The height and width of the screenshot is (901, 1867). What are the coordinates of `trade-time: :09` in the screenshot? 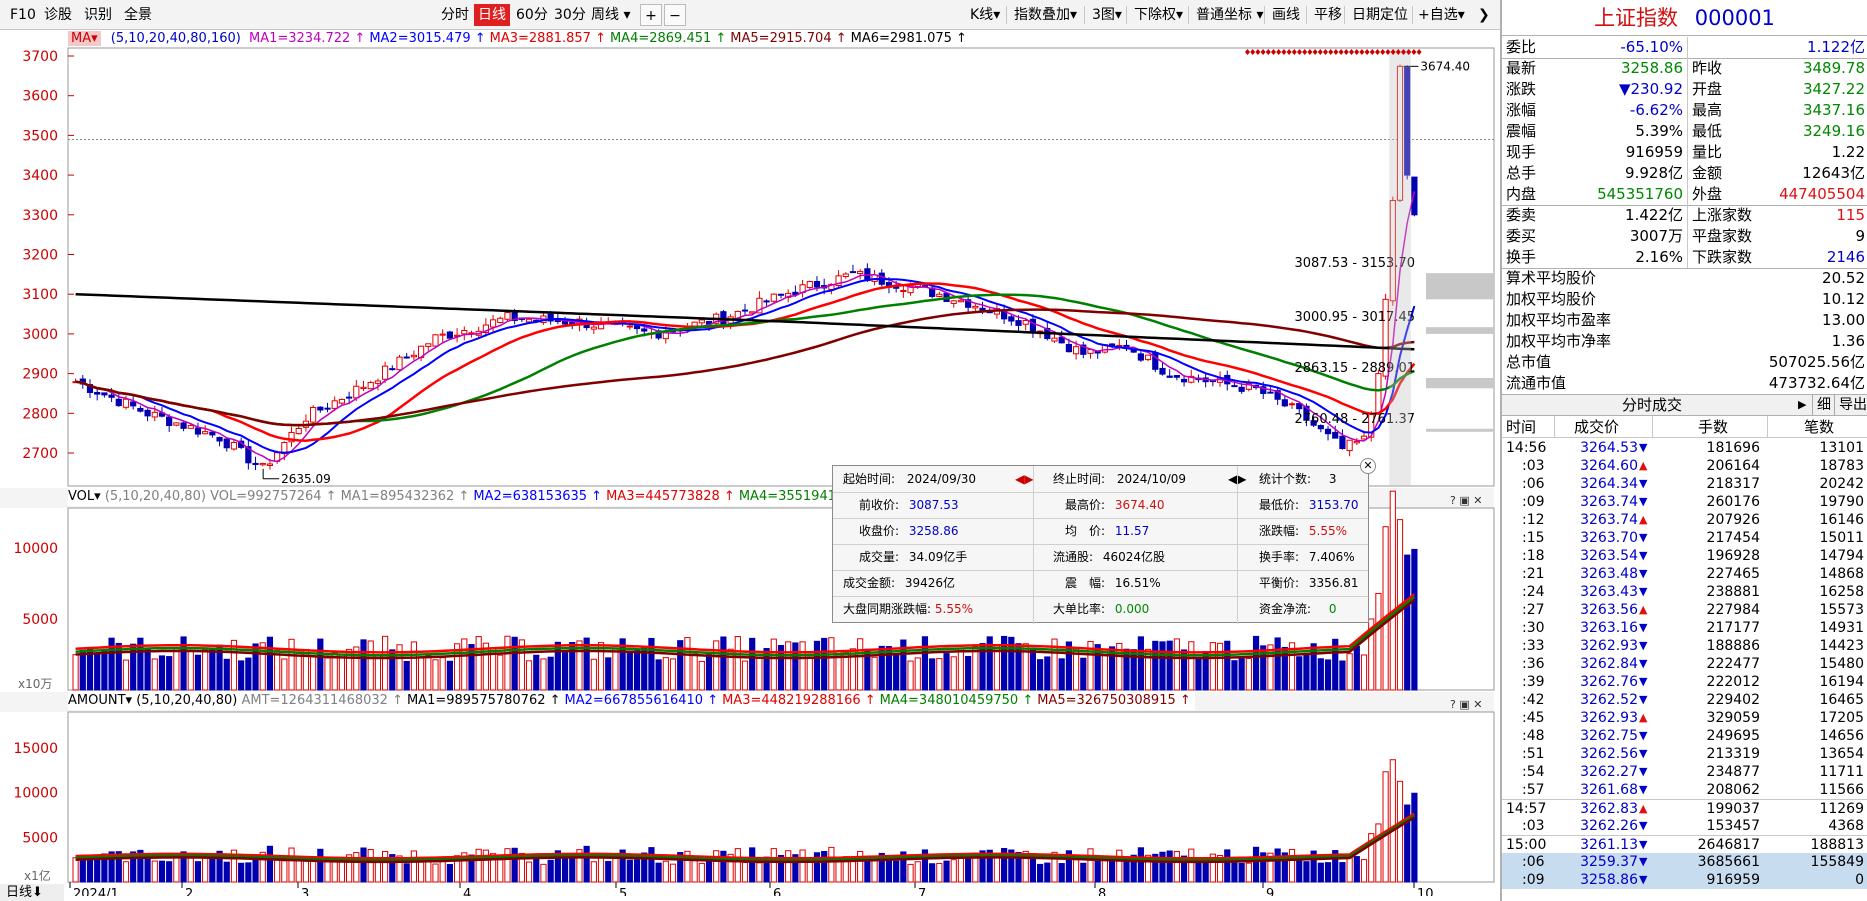 It's located at (1533, 880).